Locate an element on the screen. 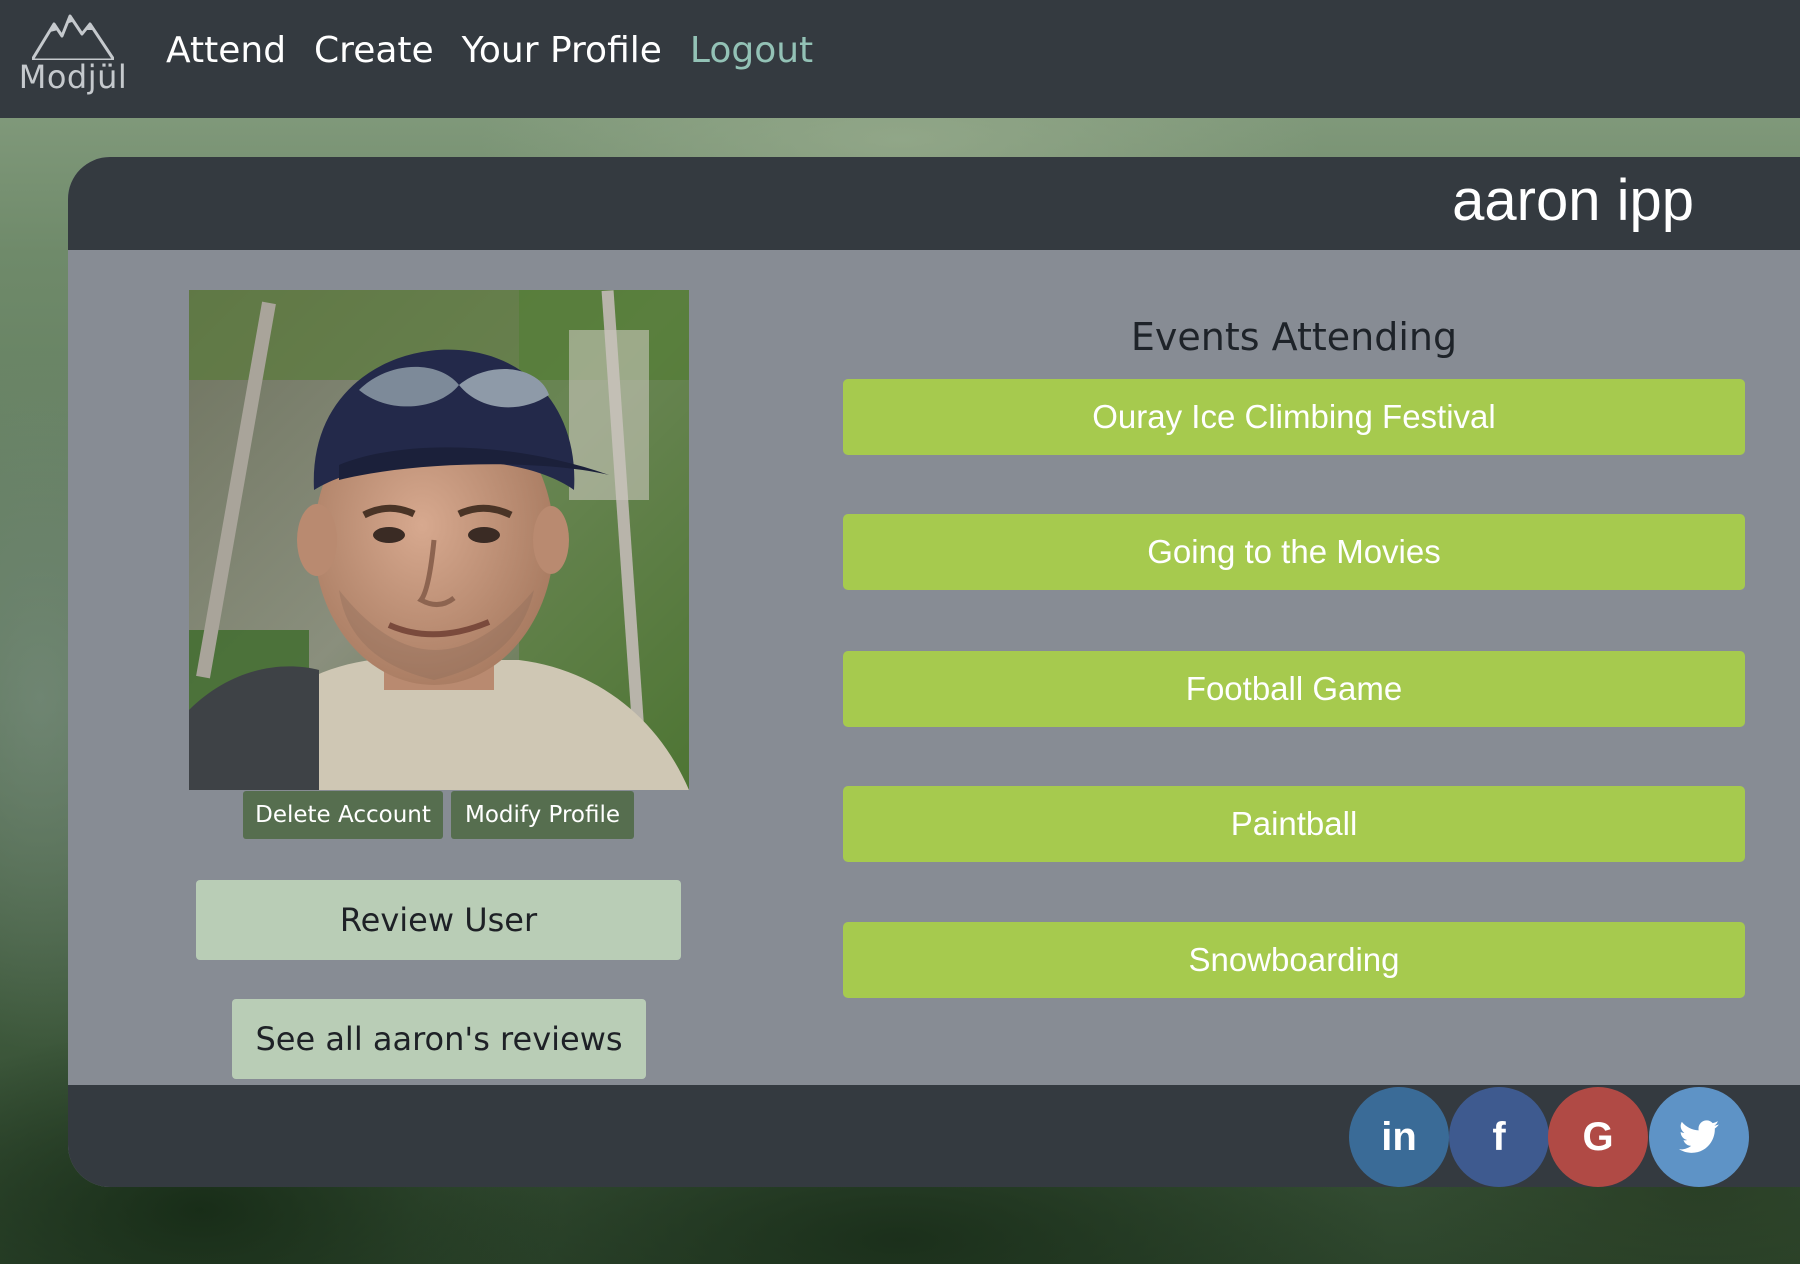 This screenshot has height=1264, width=1800. brand-logo: Modjül is located at coordinates (73, 55).